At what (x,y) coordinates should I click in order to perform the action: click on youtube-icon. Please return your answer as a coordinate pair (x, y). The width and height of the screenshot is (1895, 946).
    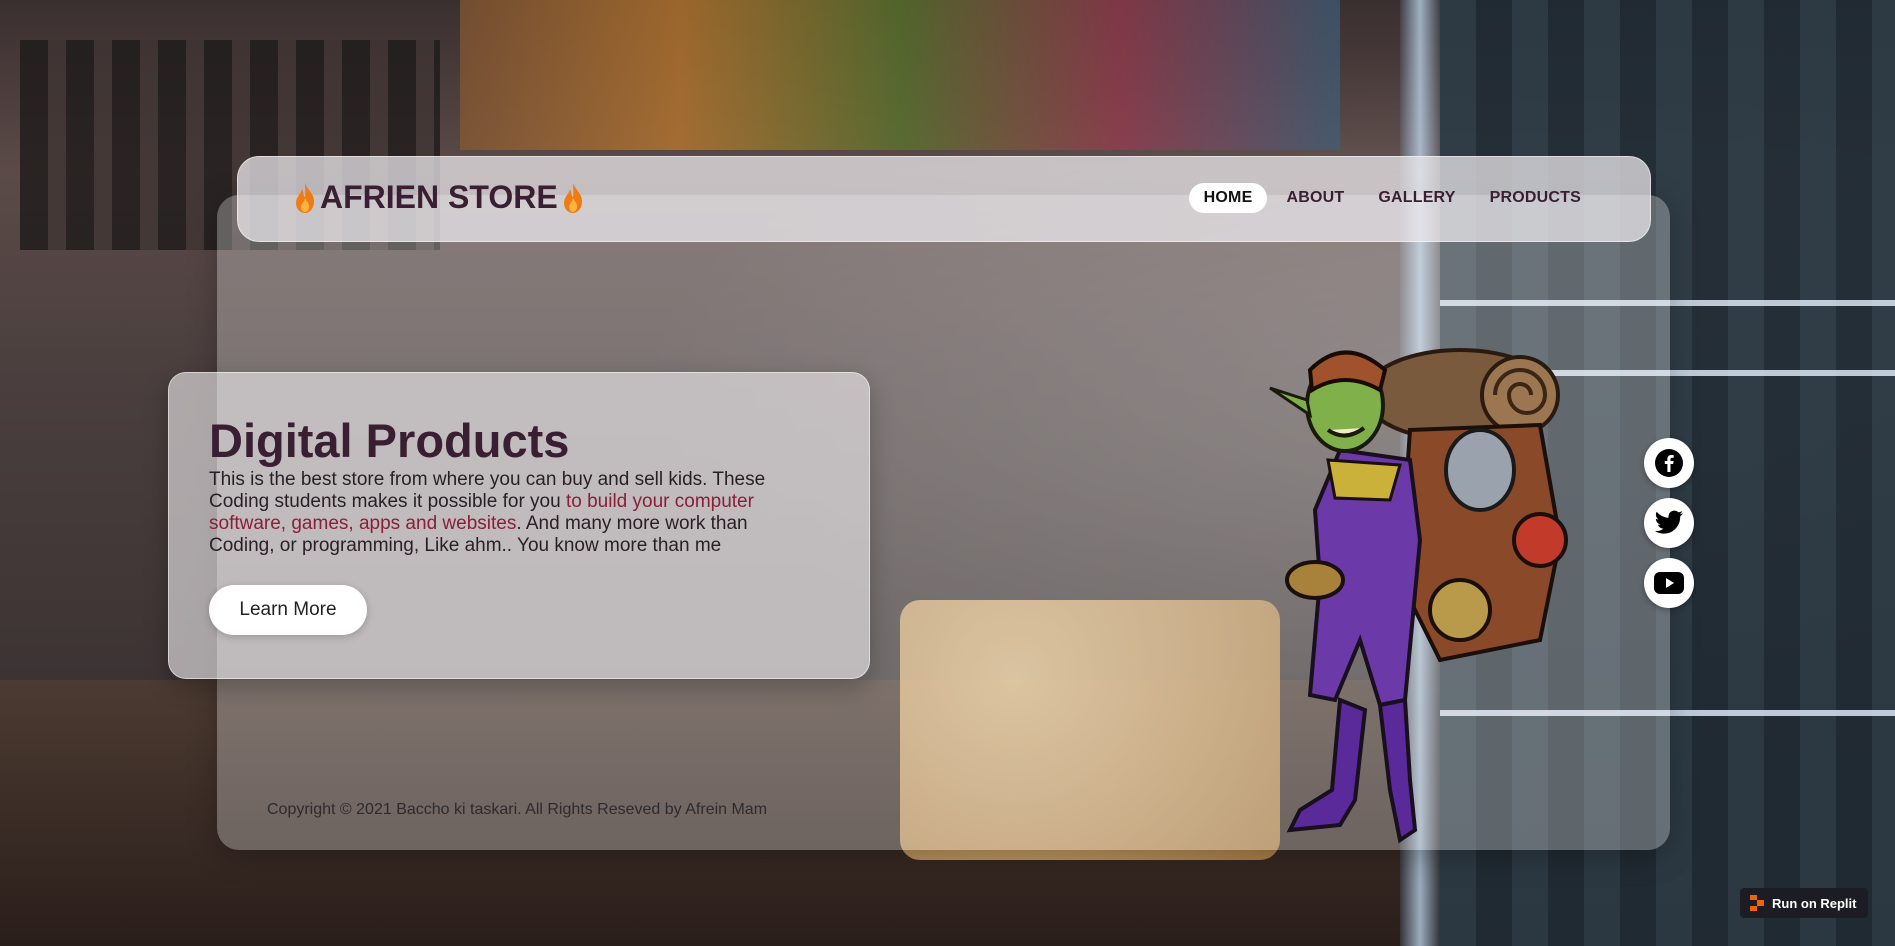
    Looking at the image, I should click on (1669, 583).